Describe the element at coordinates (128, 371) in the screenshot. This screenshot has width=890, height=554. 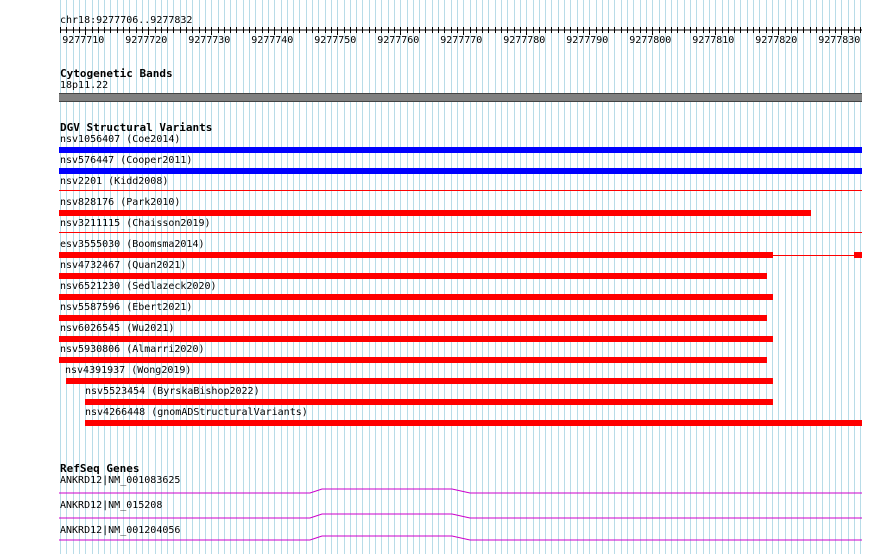
I see `variant-label: nsv4391937 (Wong2019)` at that location.